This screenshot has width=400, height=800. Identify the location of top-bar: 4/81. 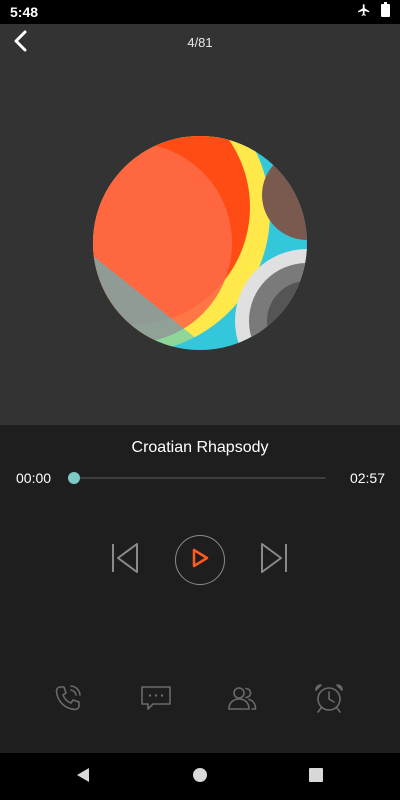
(200, 44).